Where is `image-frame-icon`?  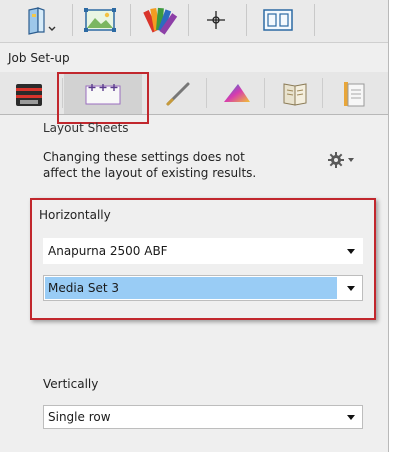 image-frame-icon is located at coordinates (100, 20).